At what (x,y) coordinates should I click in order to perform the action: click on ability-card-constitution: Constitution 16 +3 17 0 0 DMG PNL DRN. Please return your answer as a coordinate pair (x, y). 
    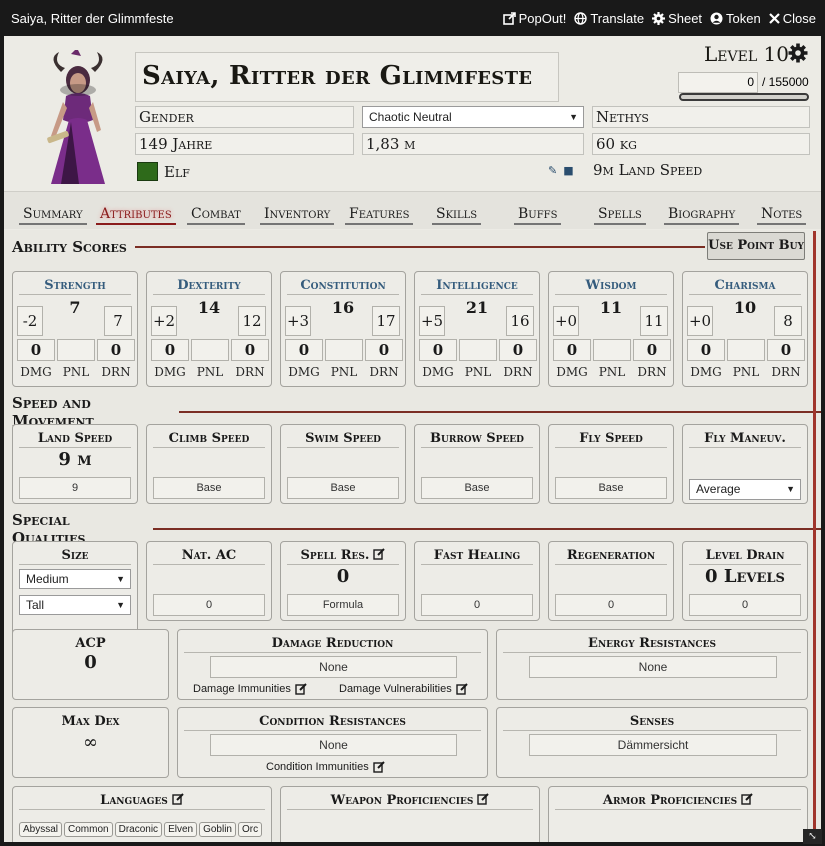
    Looking at the image, I should click on (343, 329).